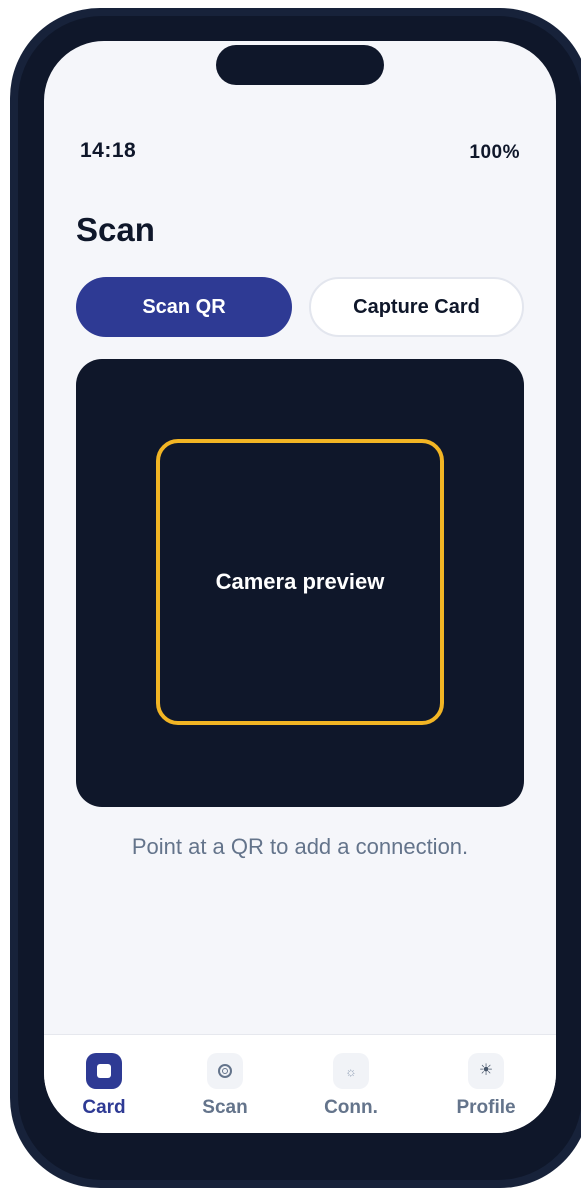 Image resolution: width=581 pixels, height=1188 pixels. Describe the element at coordinates (104, 1107) in the screenshot. I see `tab-card-label: Card` at that location.